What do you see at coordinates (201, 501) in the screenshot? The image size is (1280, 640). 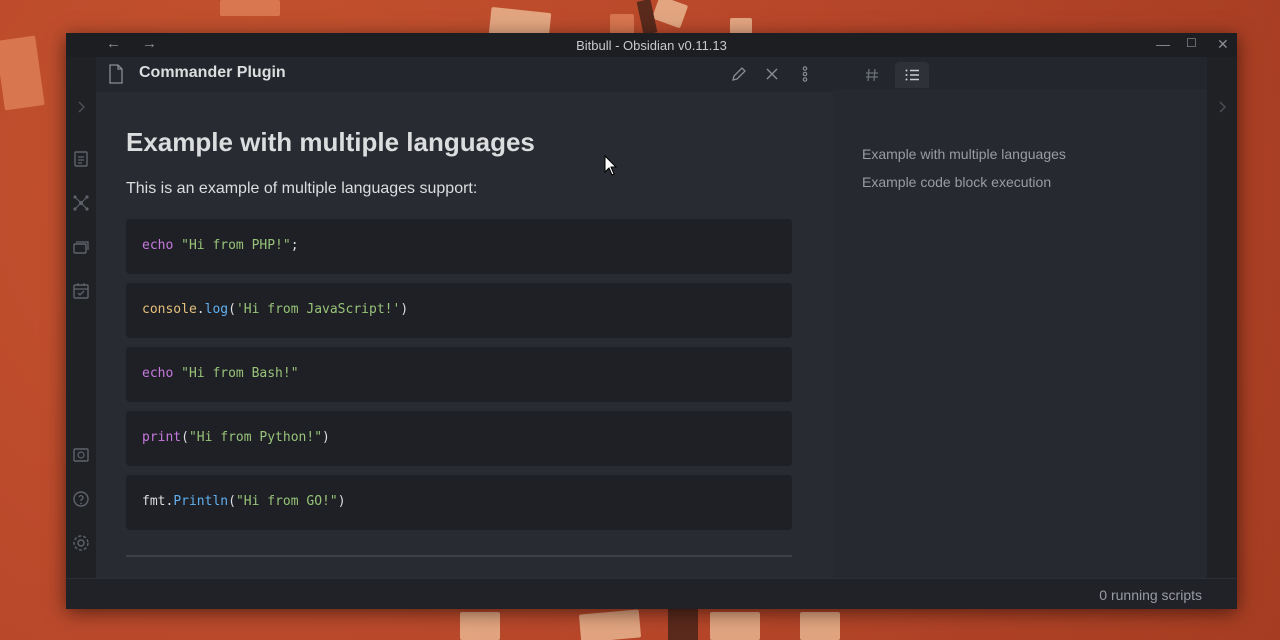 I see `code-token: Println` at bounding box center [201, 501].